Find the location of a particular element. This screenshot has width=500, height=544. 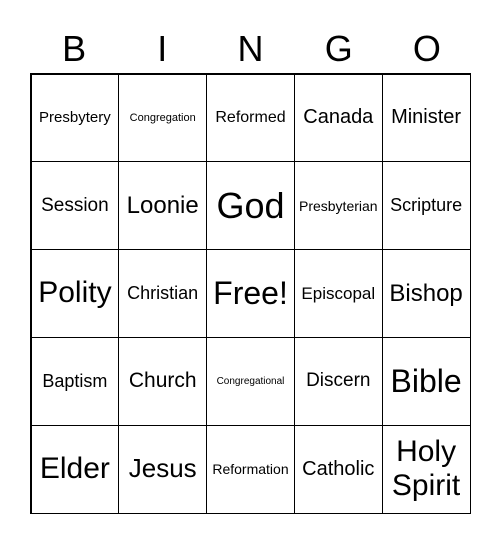

bingo-cell: Jesus is located at coordinates (163, 469).